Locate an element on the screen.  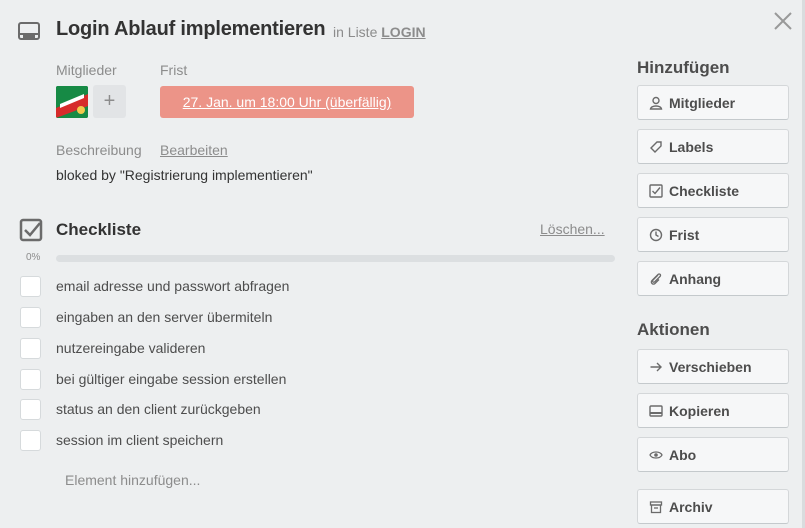
arrow-right-icon is located at coordinates (656, 367).